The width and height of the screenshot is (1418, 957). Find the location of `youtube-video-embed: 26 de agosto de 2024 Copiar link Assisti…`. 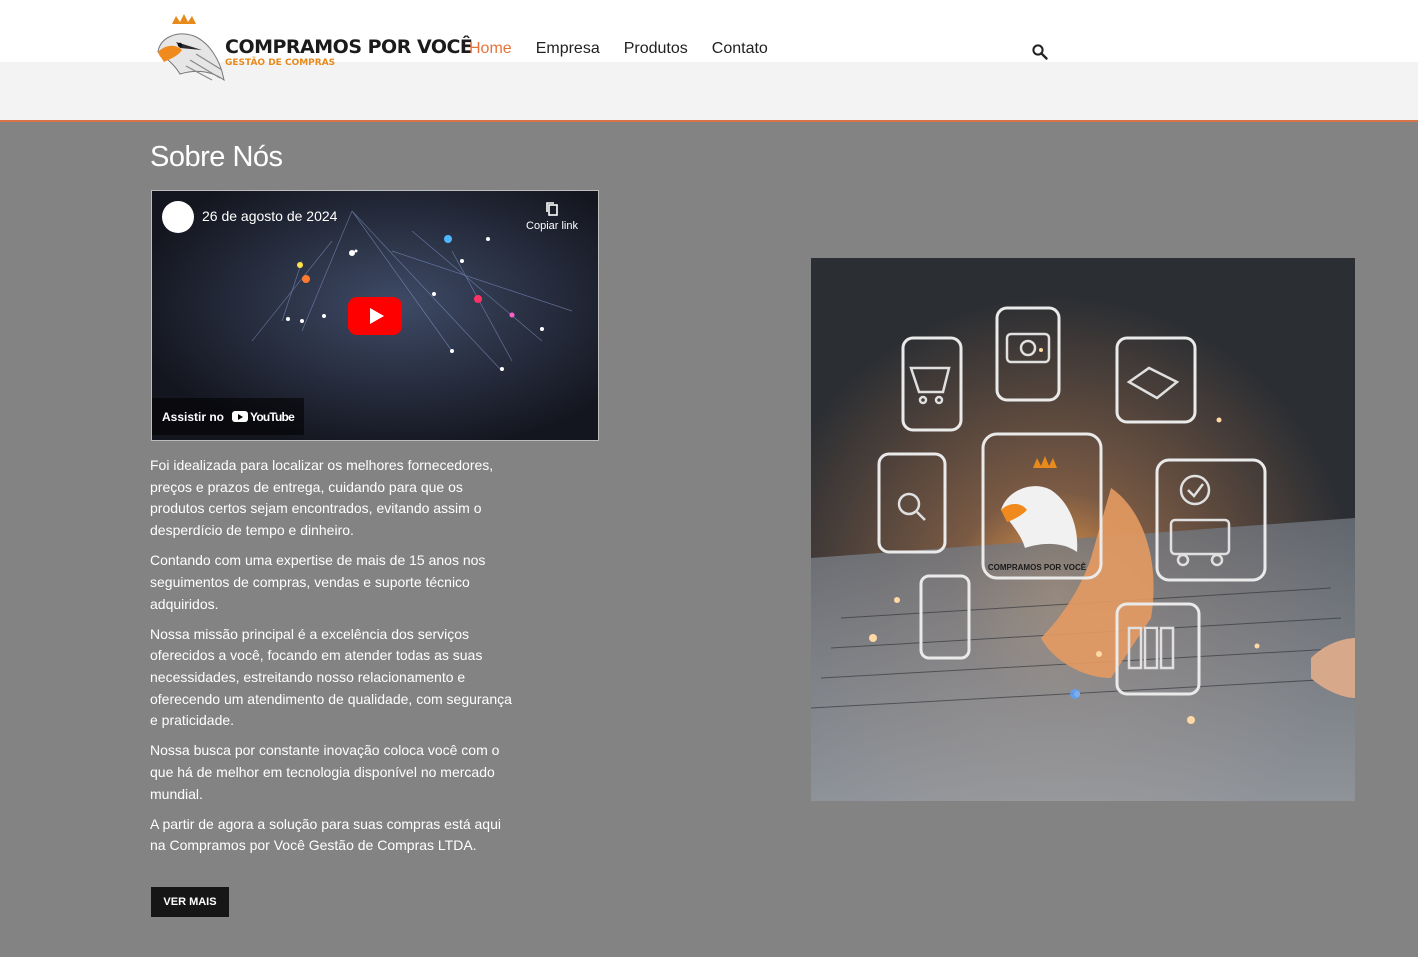

youtube-video-embed: 26 de agosto de 2024 Copiar link Assisti… is located at coordinates (375, 315).